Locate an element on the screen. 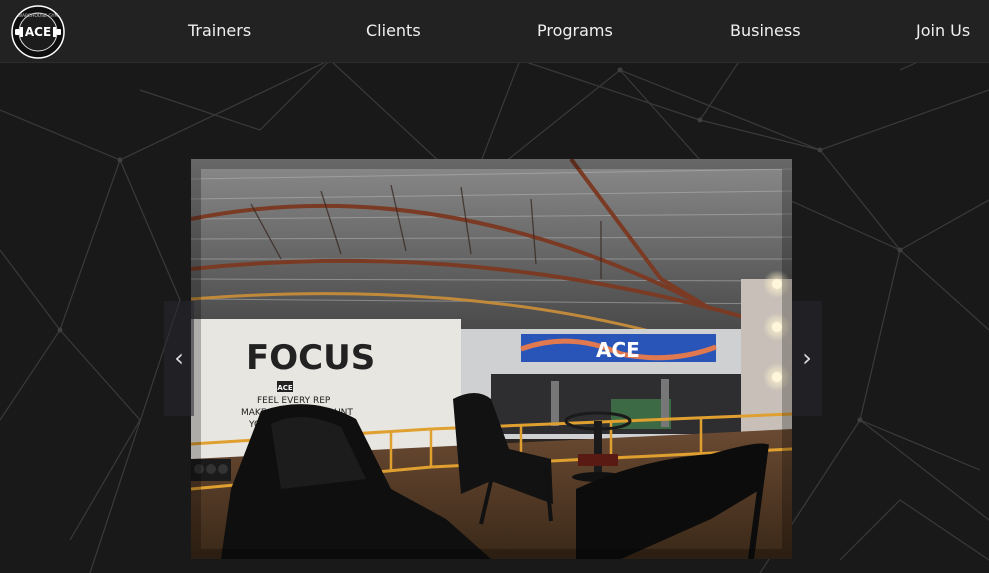 Image resolution: width=989 pixels, height=573 pixels. ace-logo-icon: ACE WAREHOUSE GYM is located at coordinates (38, 32).